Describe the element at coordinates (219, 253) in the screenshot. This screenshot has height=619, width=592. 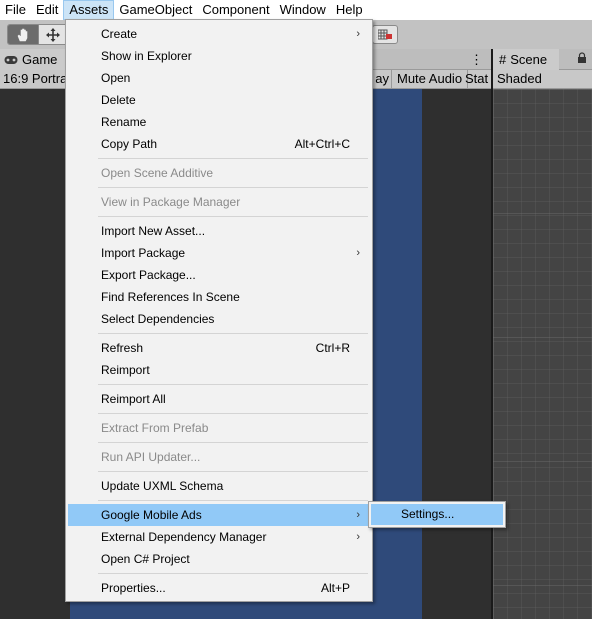
I see `menu-item-import-package: Import Package ›` at that location.